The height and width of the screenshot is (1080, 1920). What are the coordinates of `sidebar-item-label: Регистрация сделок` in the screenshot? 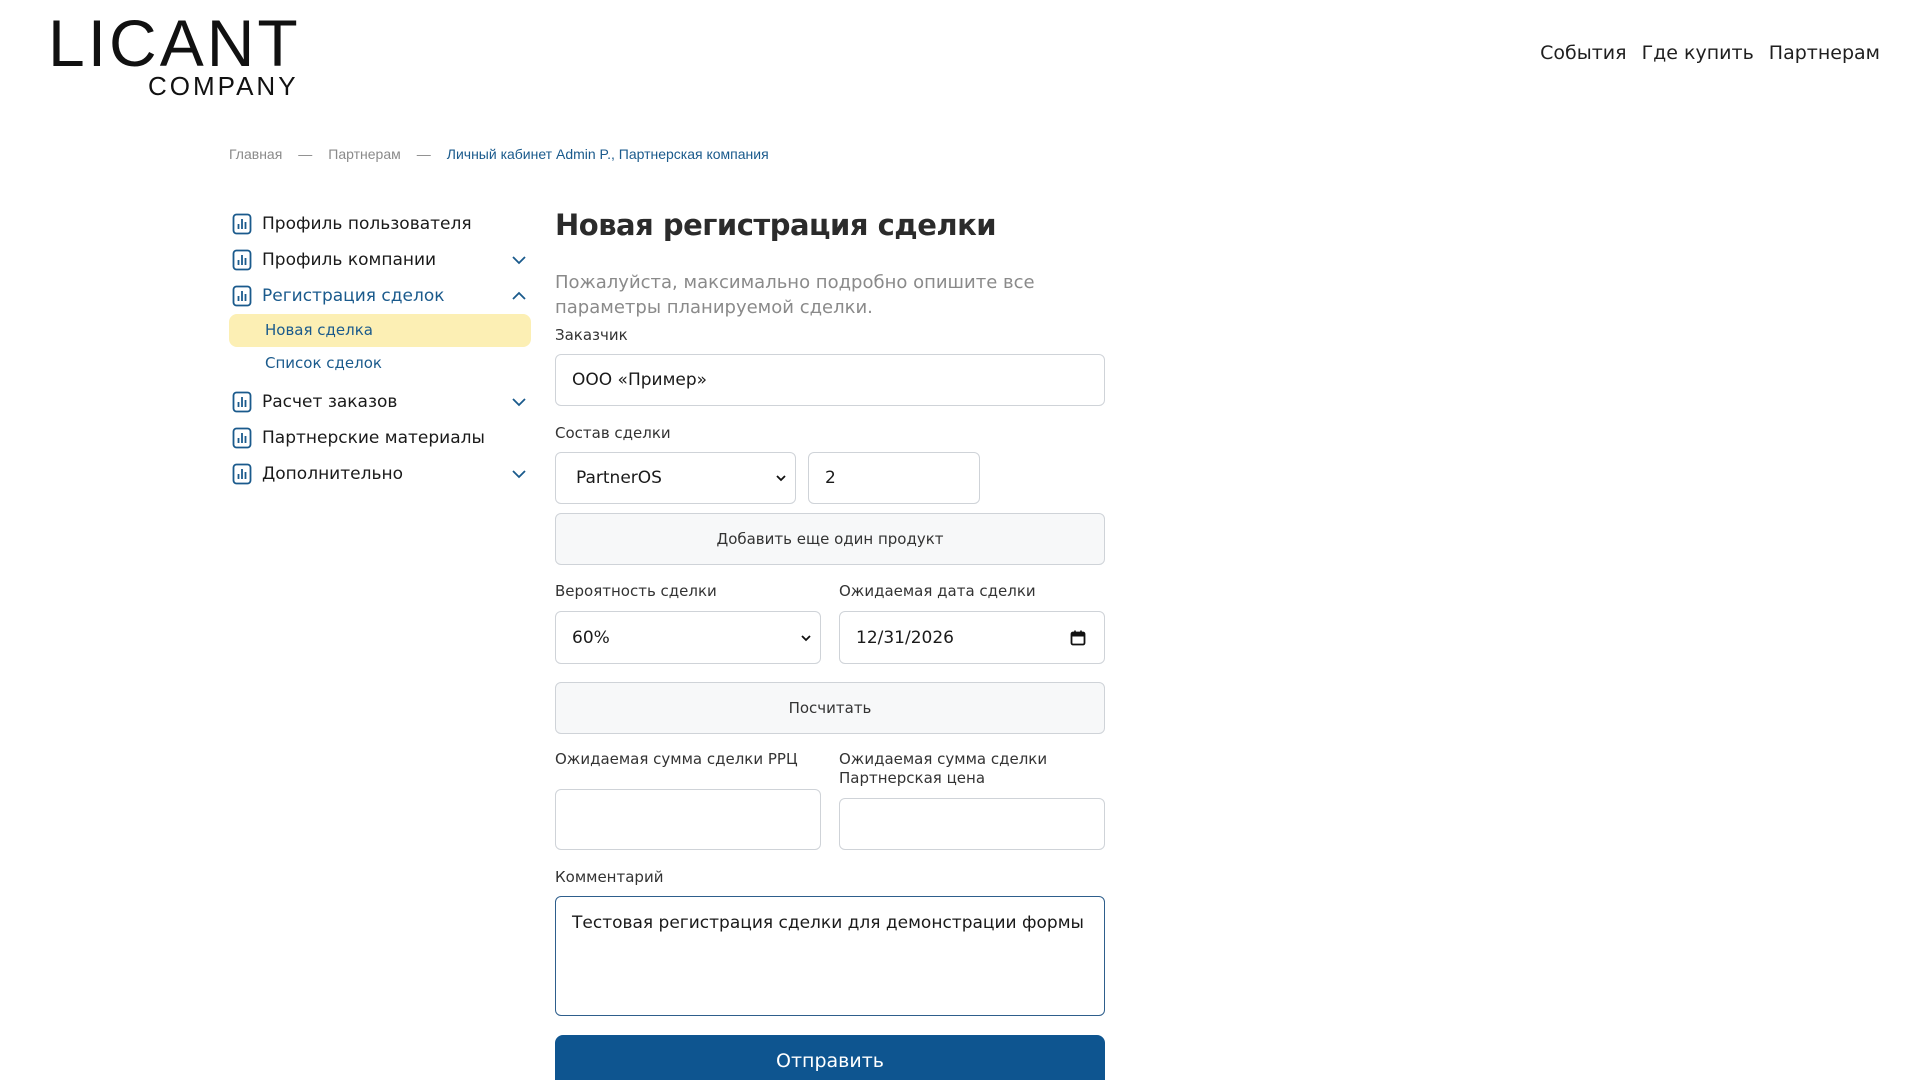 It's located at (353, 296).